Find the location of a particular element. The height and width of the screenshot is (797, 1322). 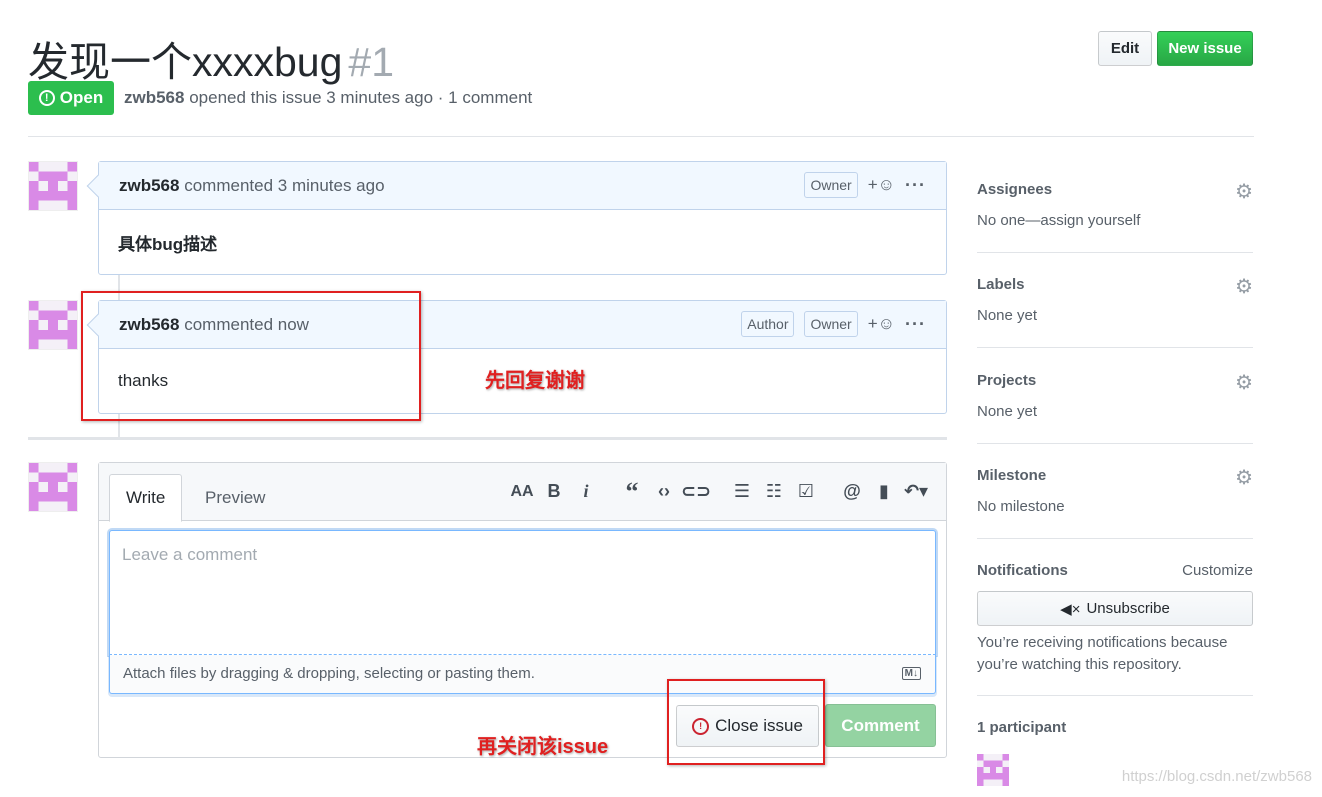

mention-icon: @ is located at coordinates (852, 491).